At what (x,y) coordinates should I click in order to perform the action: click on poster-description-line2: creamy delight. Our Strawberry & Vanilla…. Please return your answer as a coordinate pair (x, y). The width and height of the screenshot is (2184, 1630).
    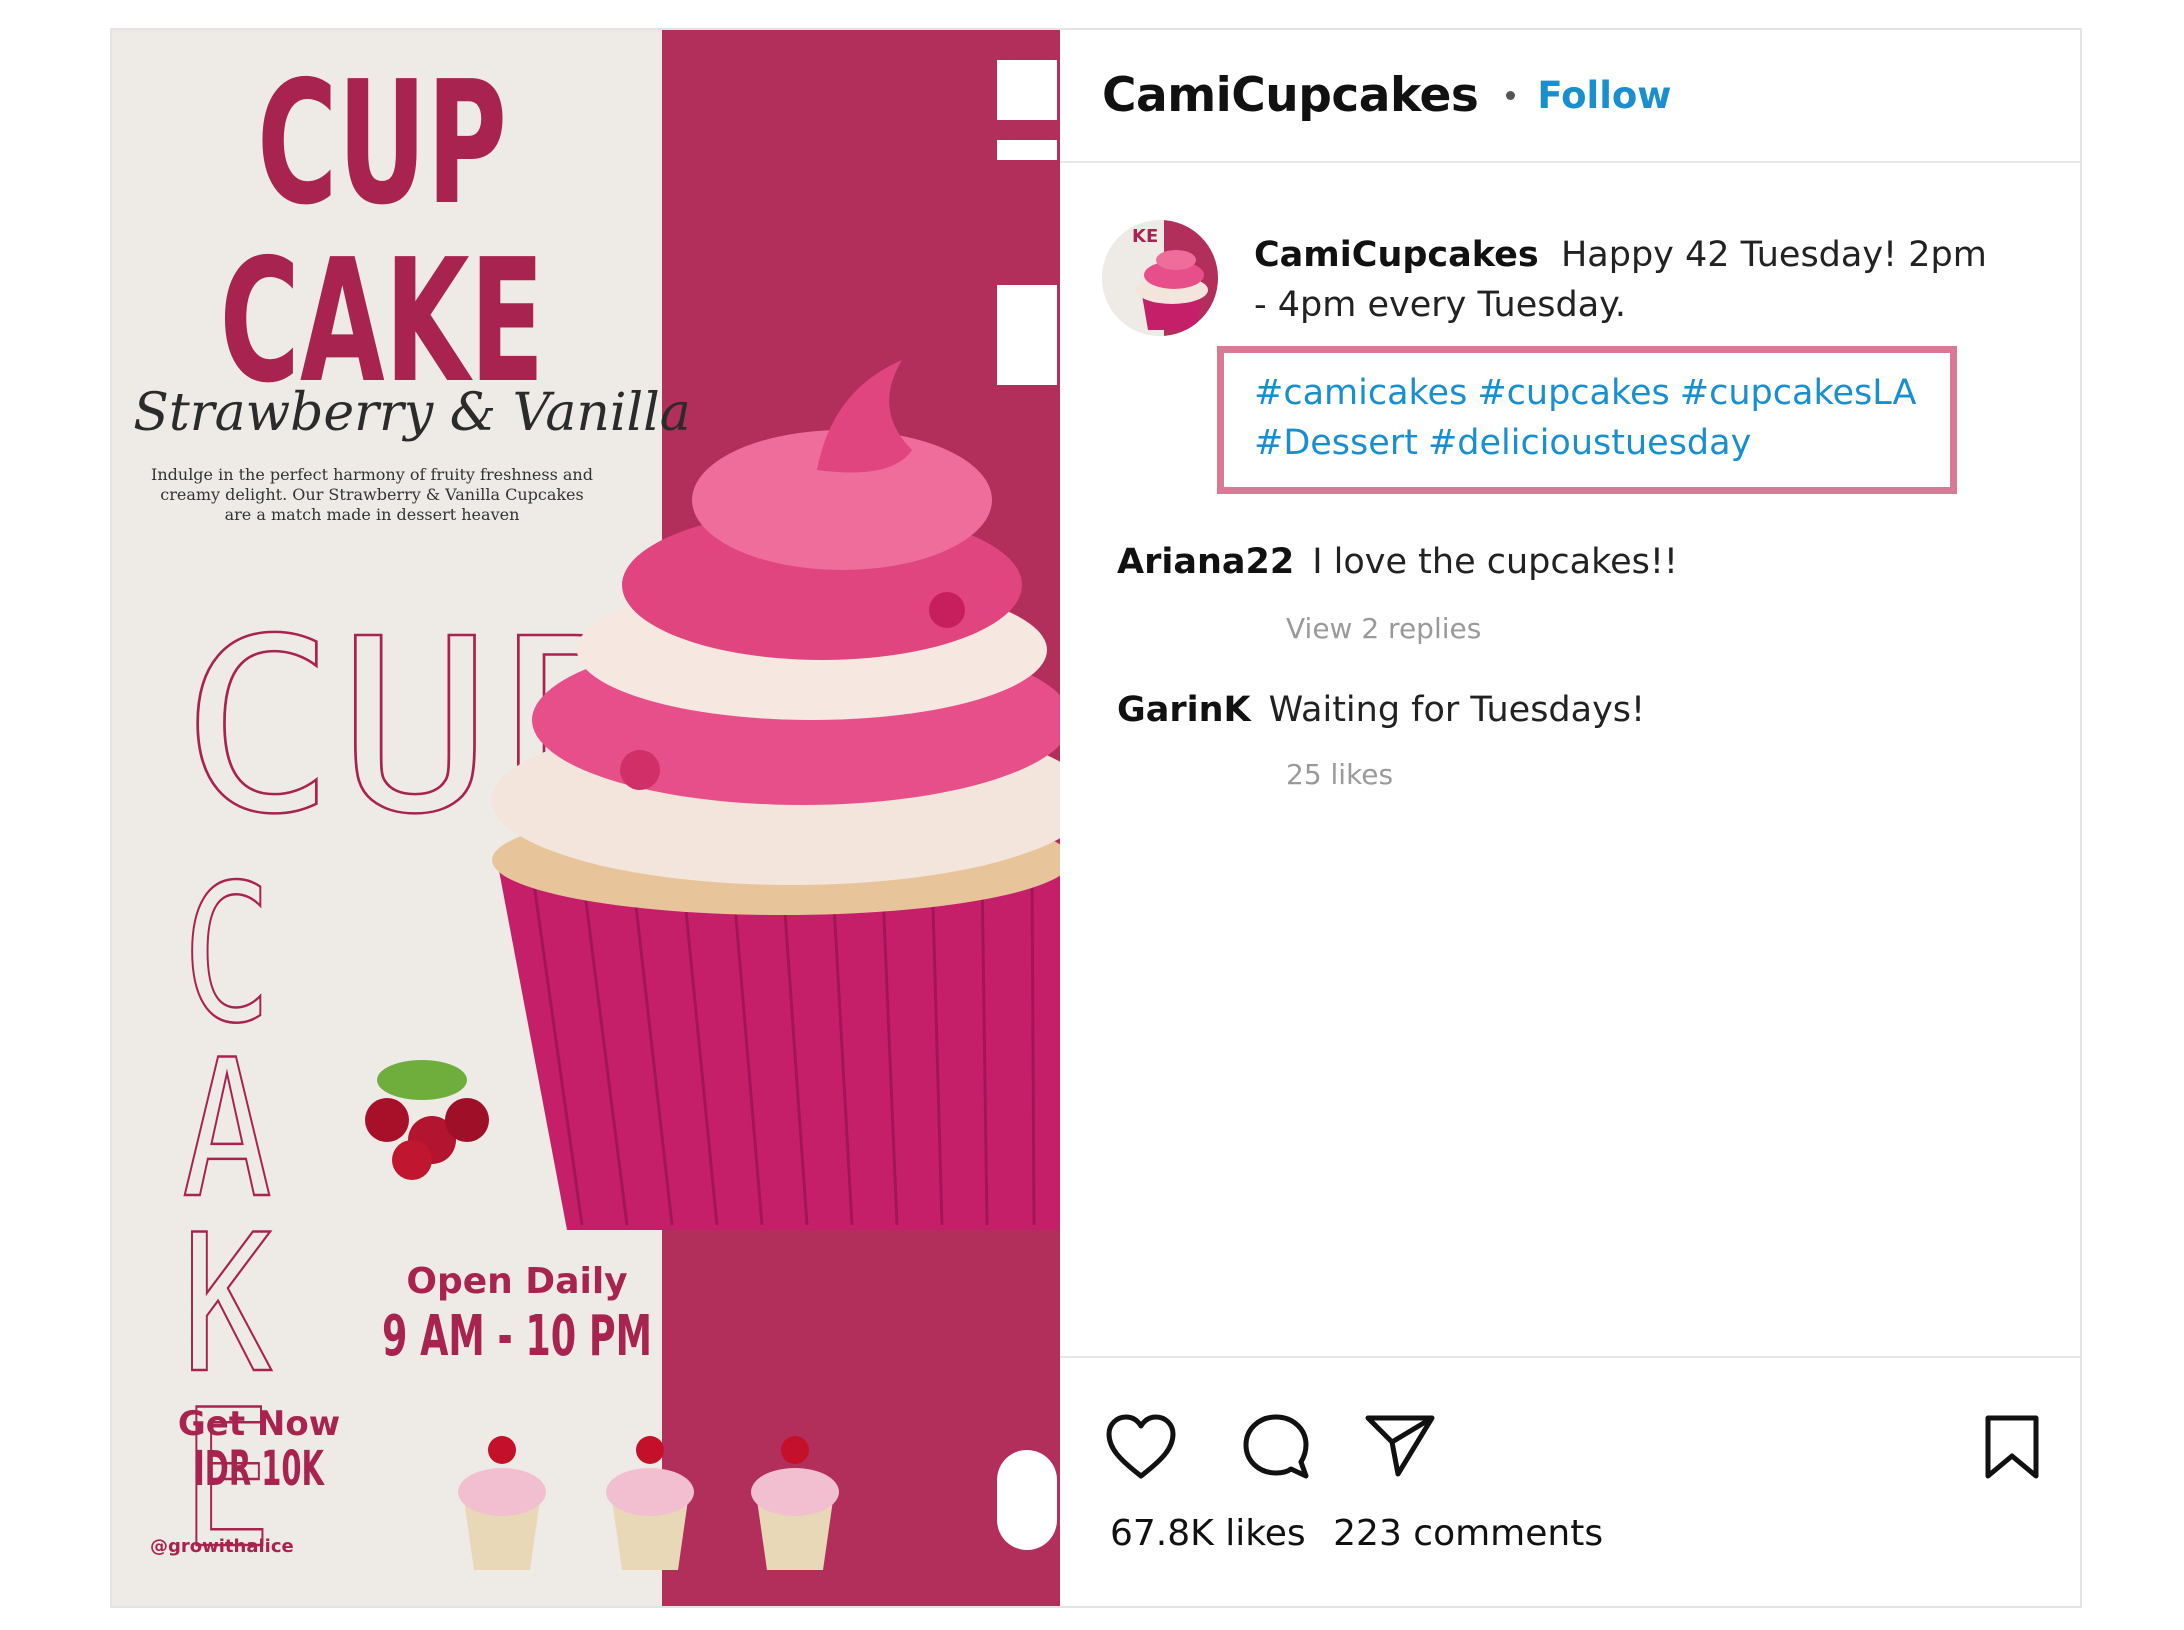
    Looking at the image, I should click on (371, 494).